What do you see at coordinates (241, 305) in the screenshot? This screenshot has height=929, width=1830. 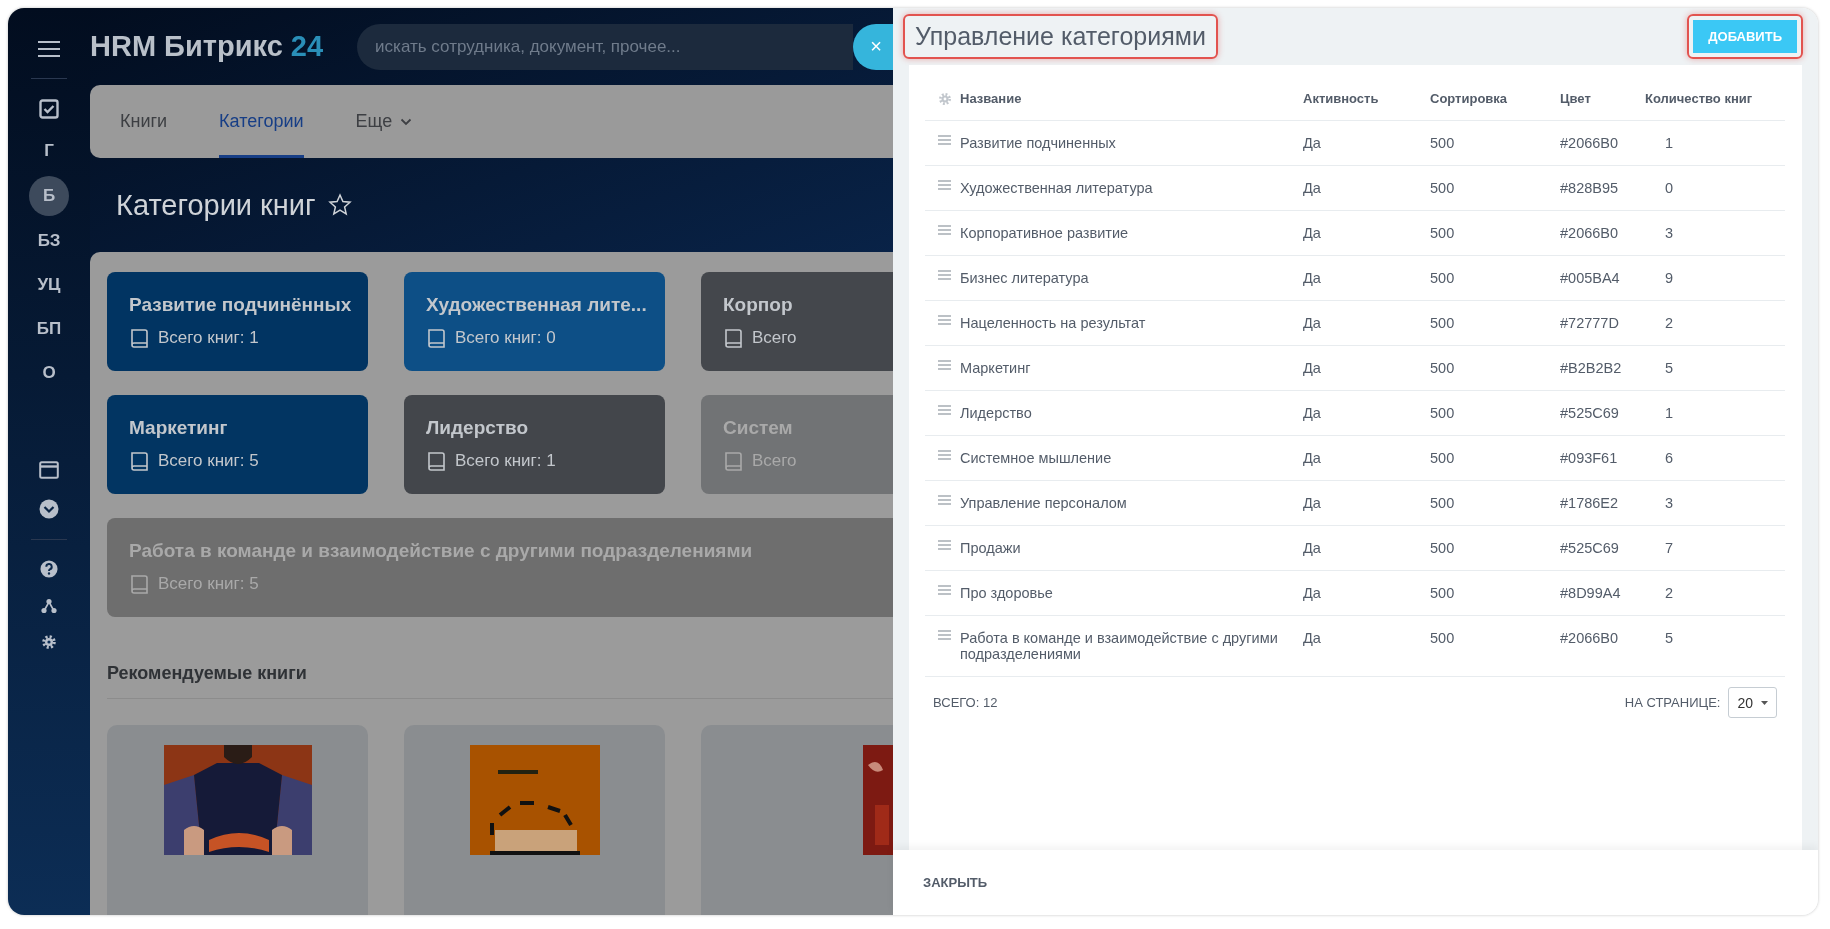 I see `card-title: Развитие подчинённых` at bounding box center [241, 305].